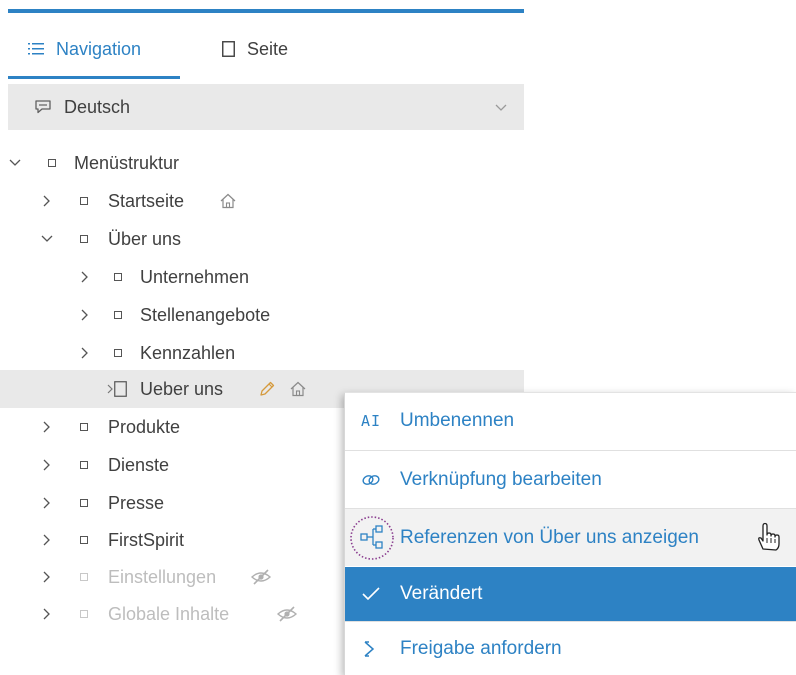 The width and height of the screenshot is (796, 675). Describe the element at coordinates (262, 353) in the screenshot. I see `tree-item-kennzahlen: Kennzahlen` at that location.